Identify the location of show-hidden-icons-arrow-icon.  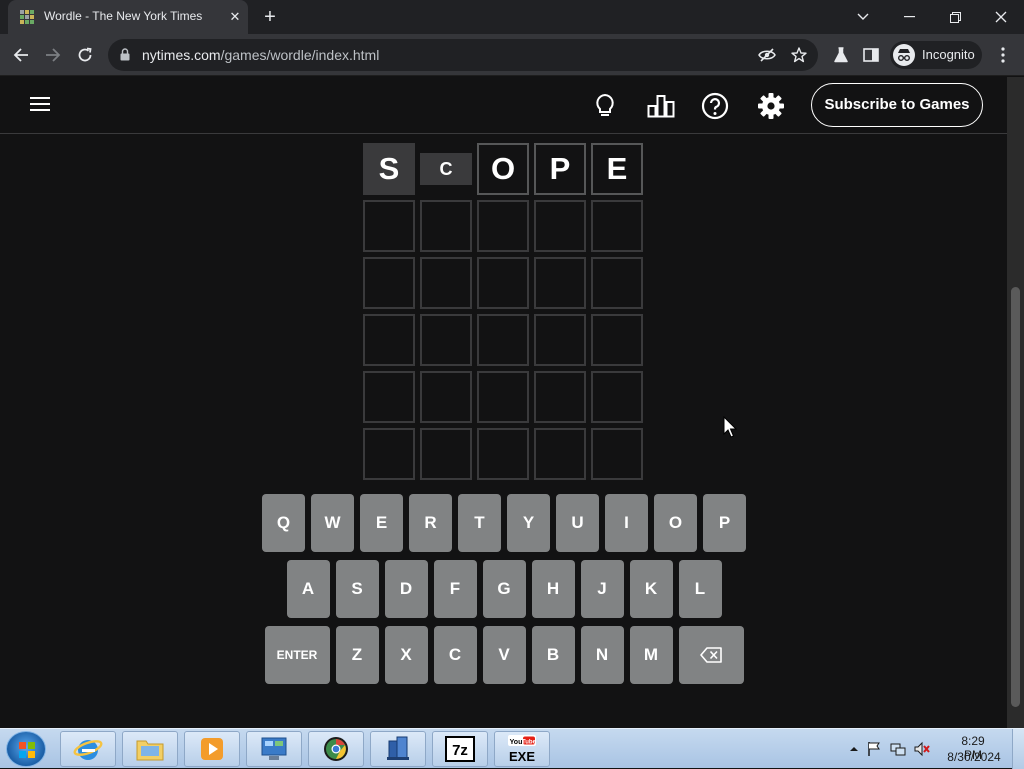
(854, 749).